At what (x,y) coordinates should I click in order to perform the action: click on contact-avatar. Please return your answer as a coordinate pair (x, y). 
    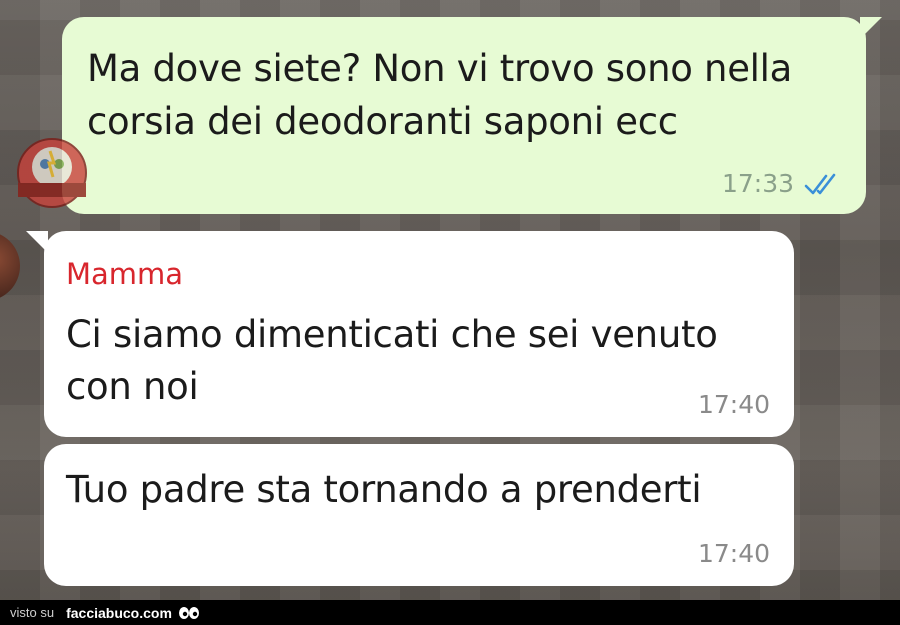
    Looking at the image, I should click on (10, 266).